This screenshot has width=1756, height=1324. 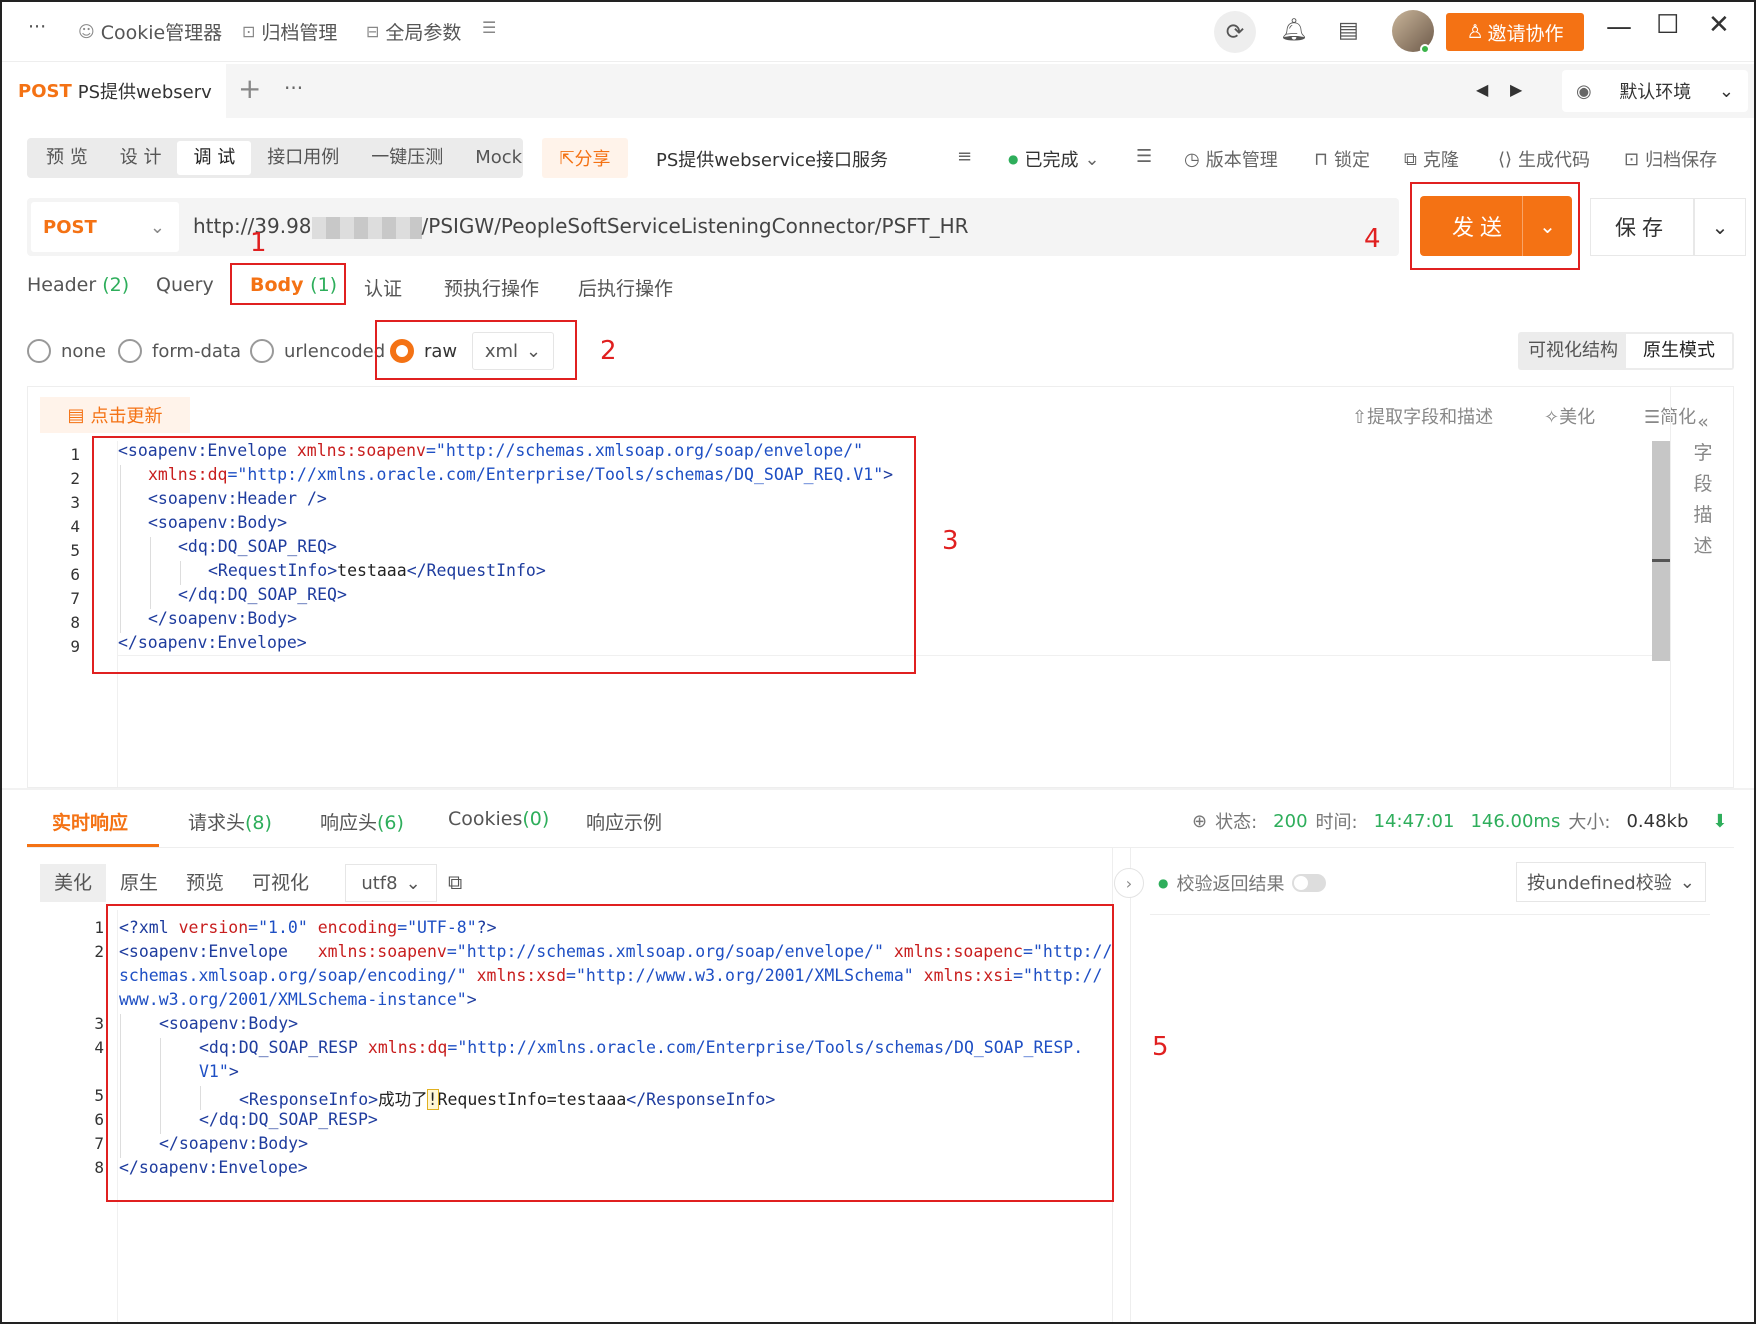 I want to click on tab-mock: Mock, so click(x=498, y=158).